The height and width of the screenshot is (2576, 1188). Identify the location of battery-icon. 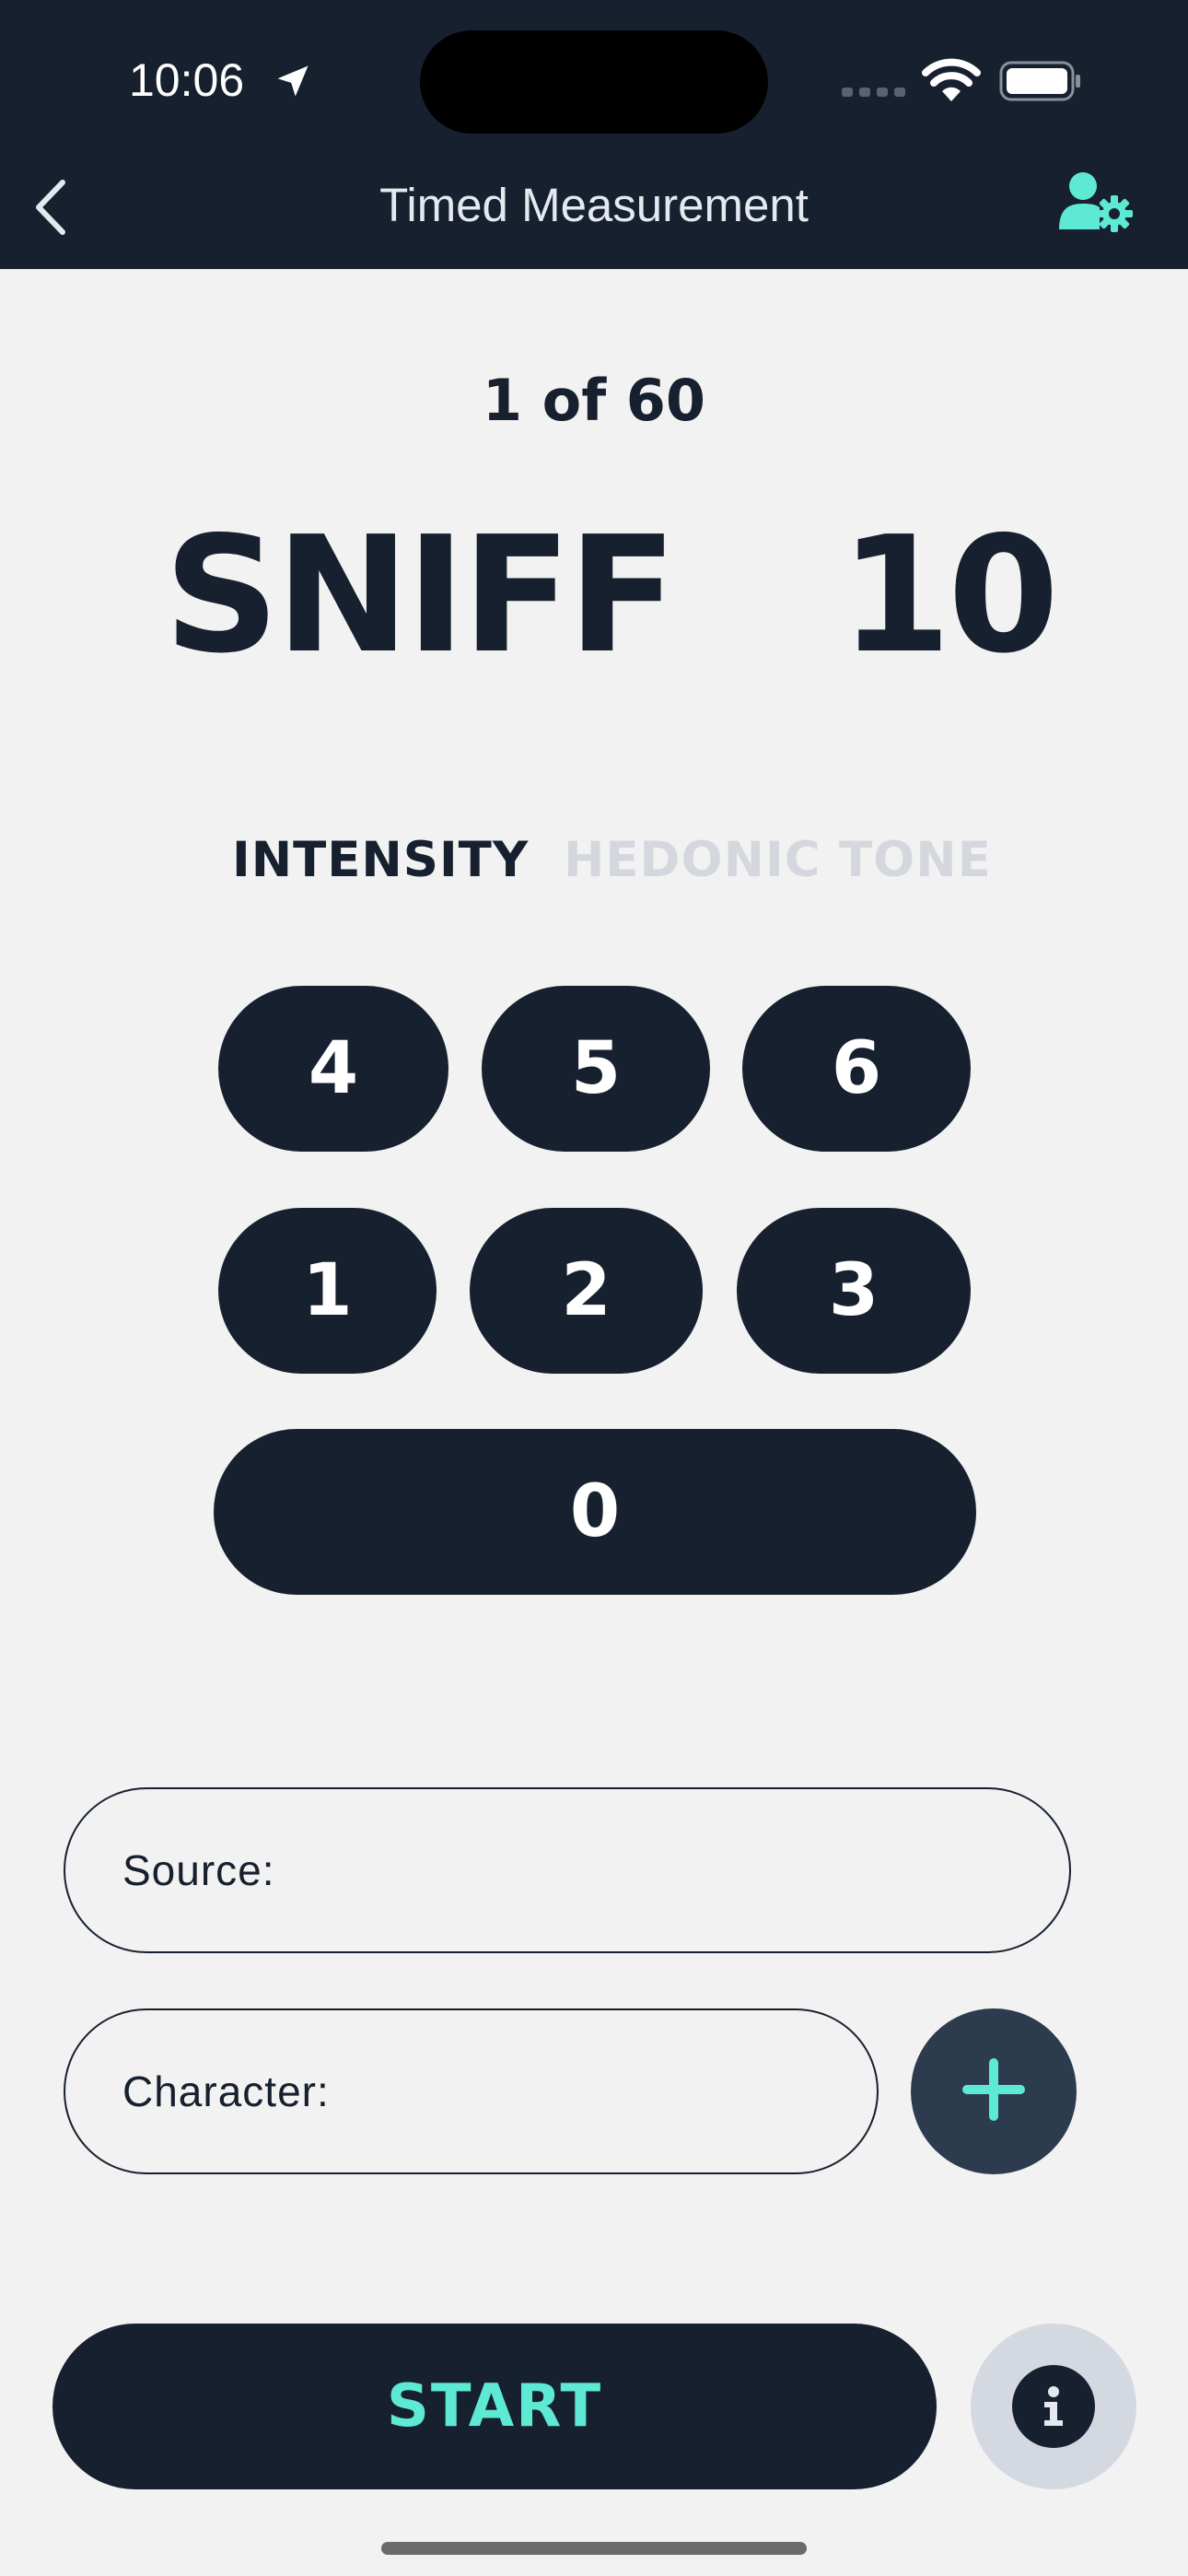
(1040, 83).